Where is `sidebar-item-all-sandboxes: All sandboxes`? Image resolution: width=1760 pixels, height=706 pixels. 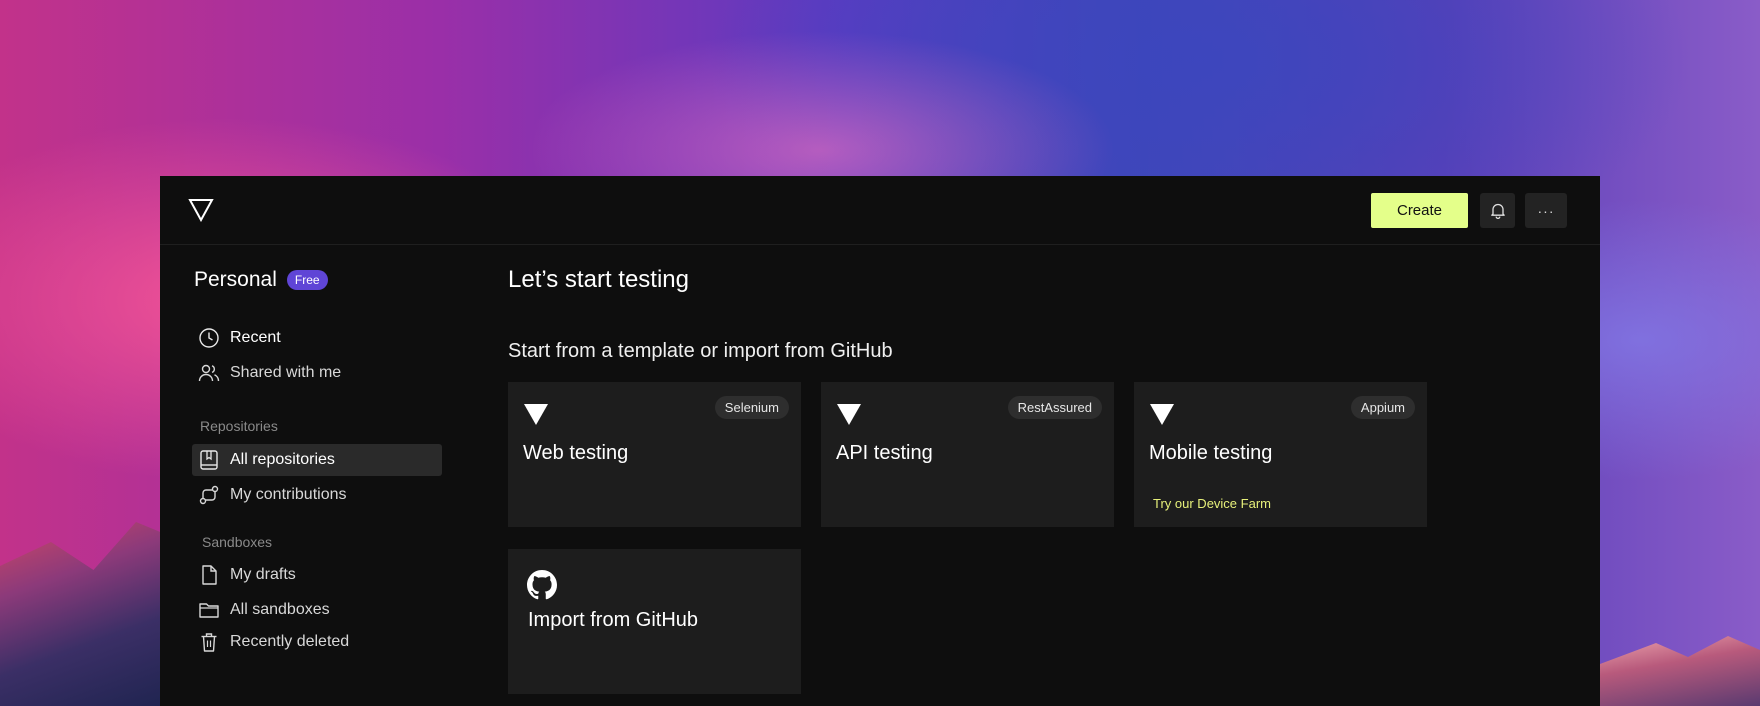 sidebar-item-all-sandboxes: All sandboxes is located at coordinates (317, 610).